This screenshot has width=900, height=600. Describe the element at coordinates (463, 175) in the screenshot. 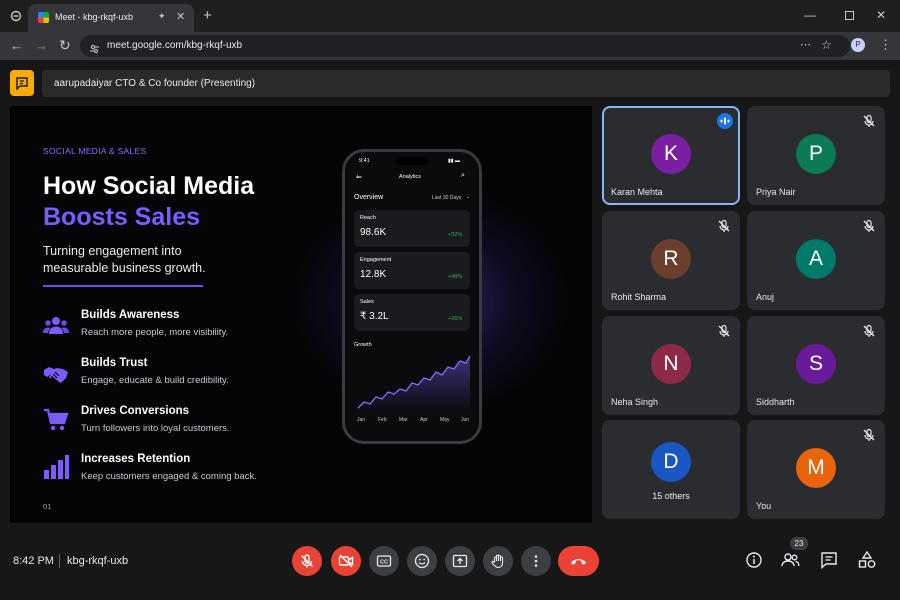

I see `phone-search-icon: ⌕` at that location.